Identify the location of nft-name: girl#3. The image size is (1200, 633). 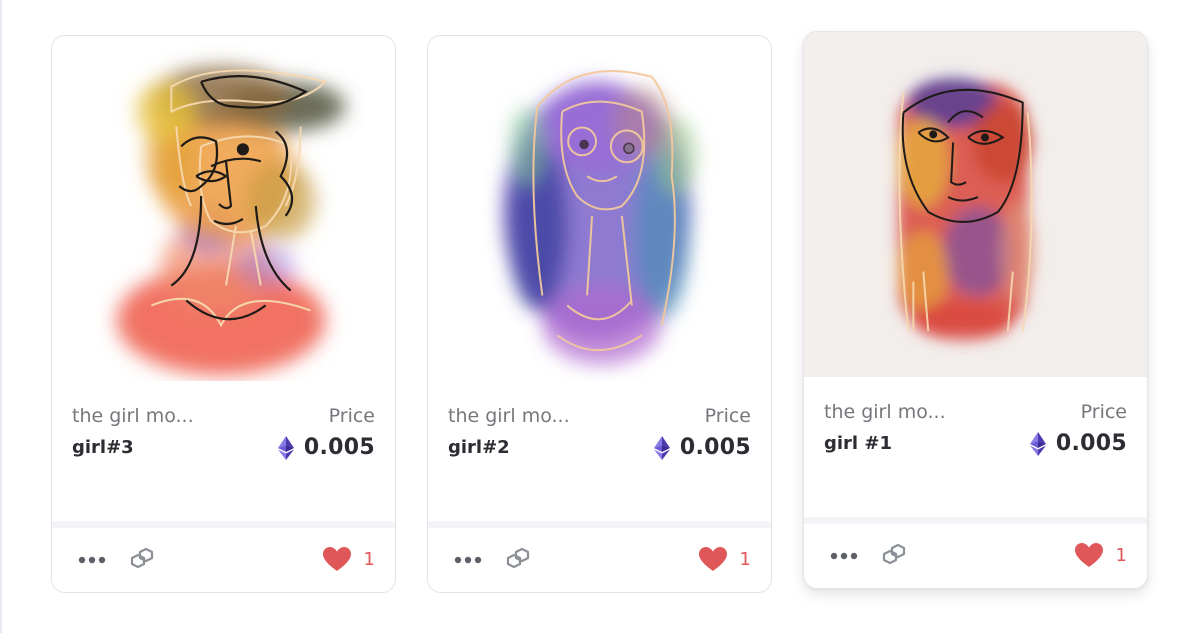
(103, 447).